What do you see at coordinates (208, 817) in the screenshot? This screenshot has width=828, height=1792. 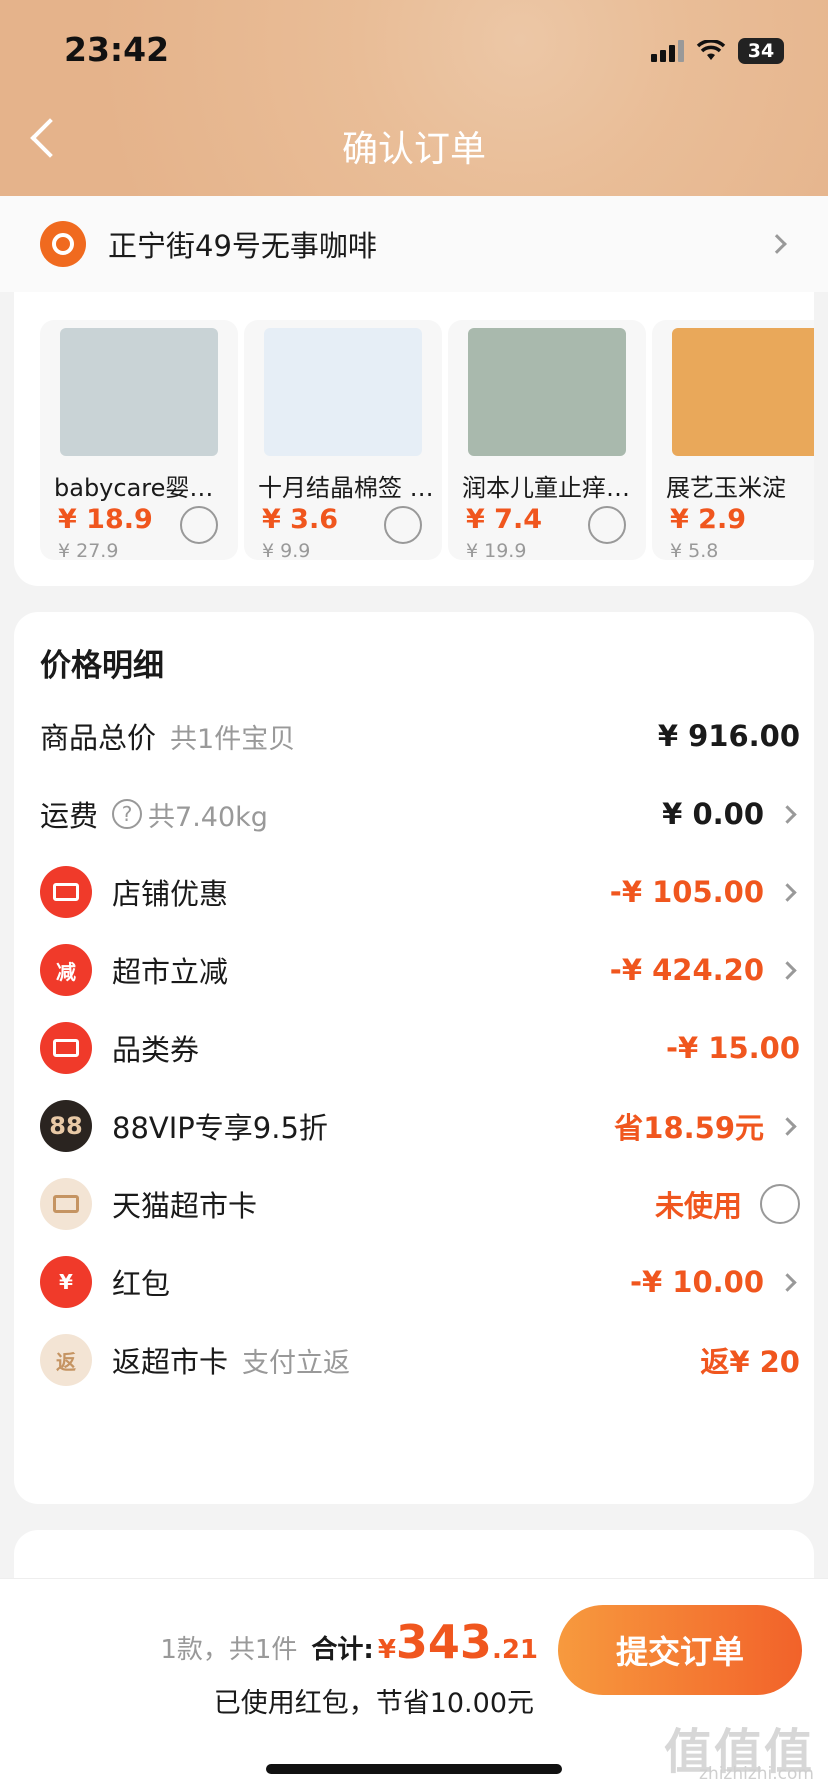 I see `shipping-weight: 共7.40kg` at bounding box center [208, 817].